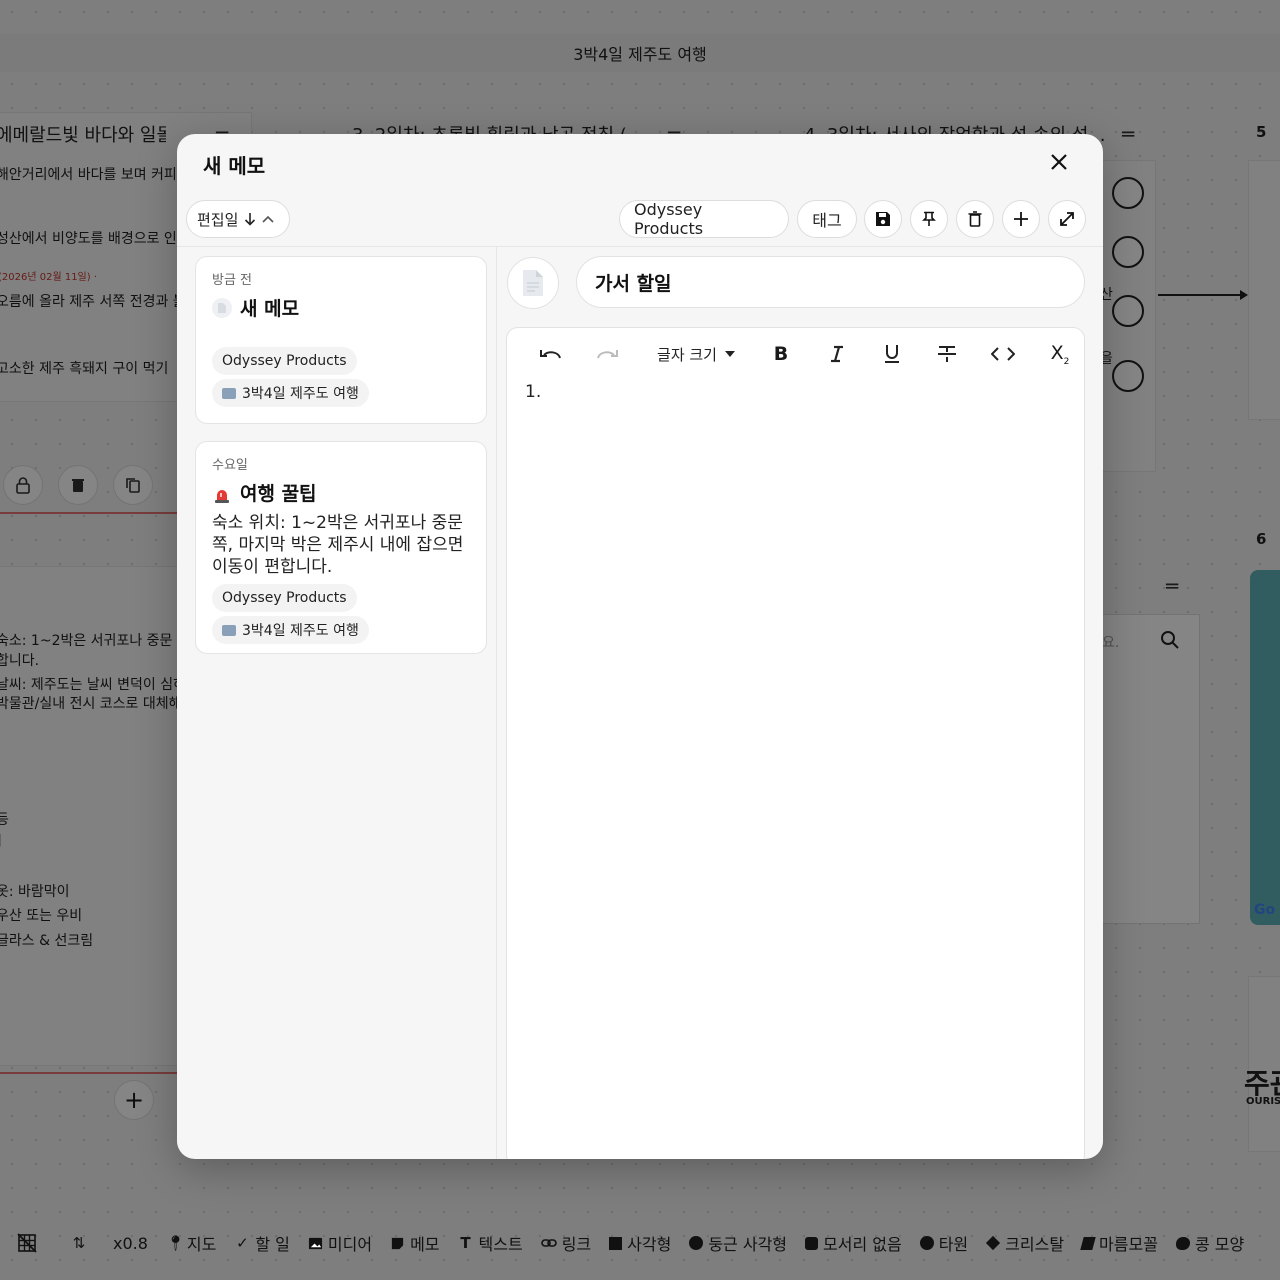  I want to click on tool-label: 모서리 없음, so click(862, 1244).